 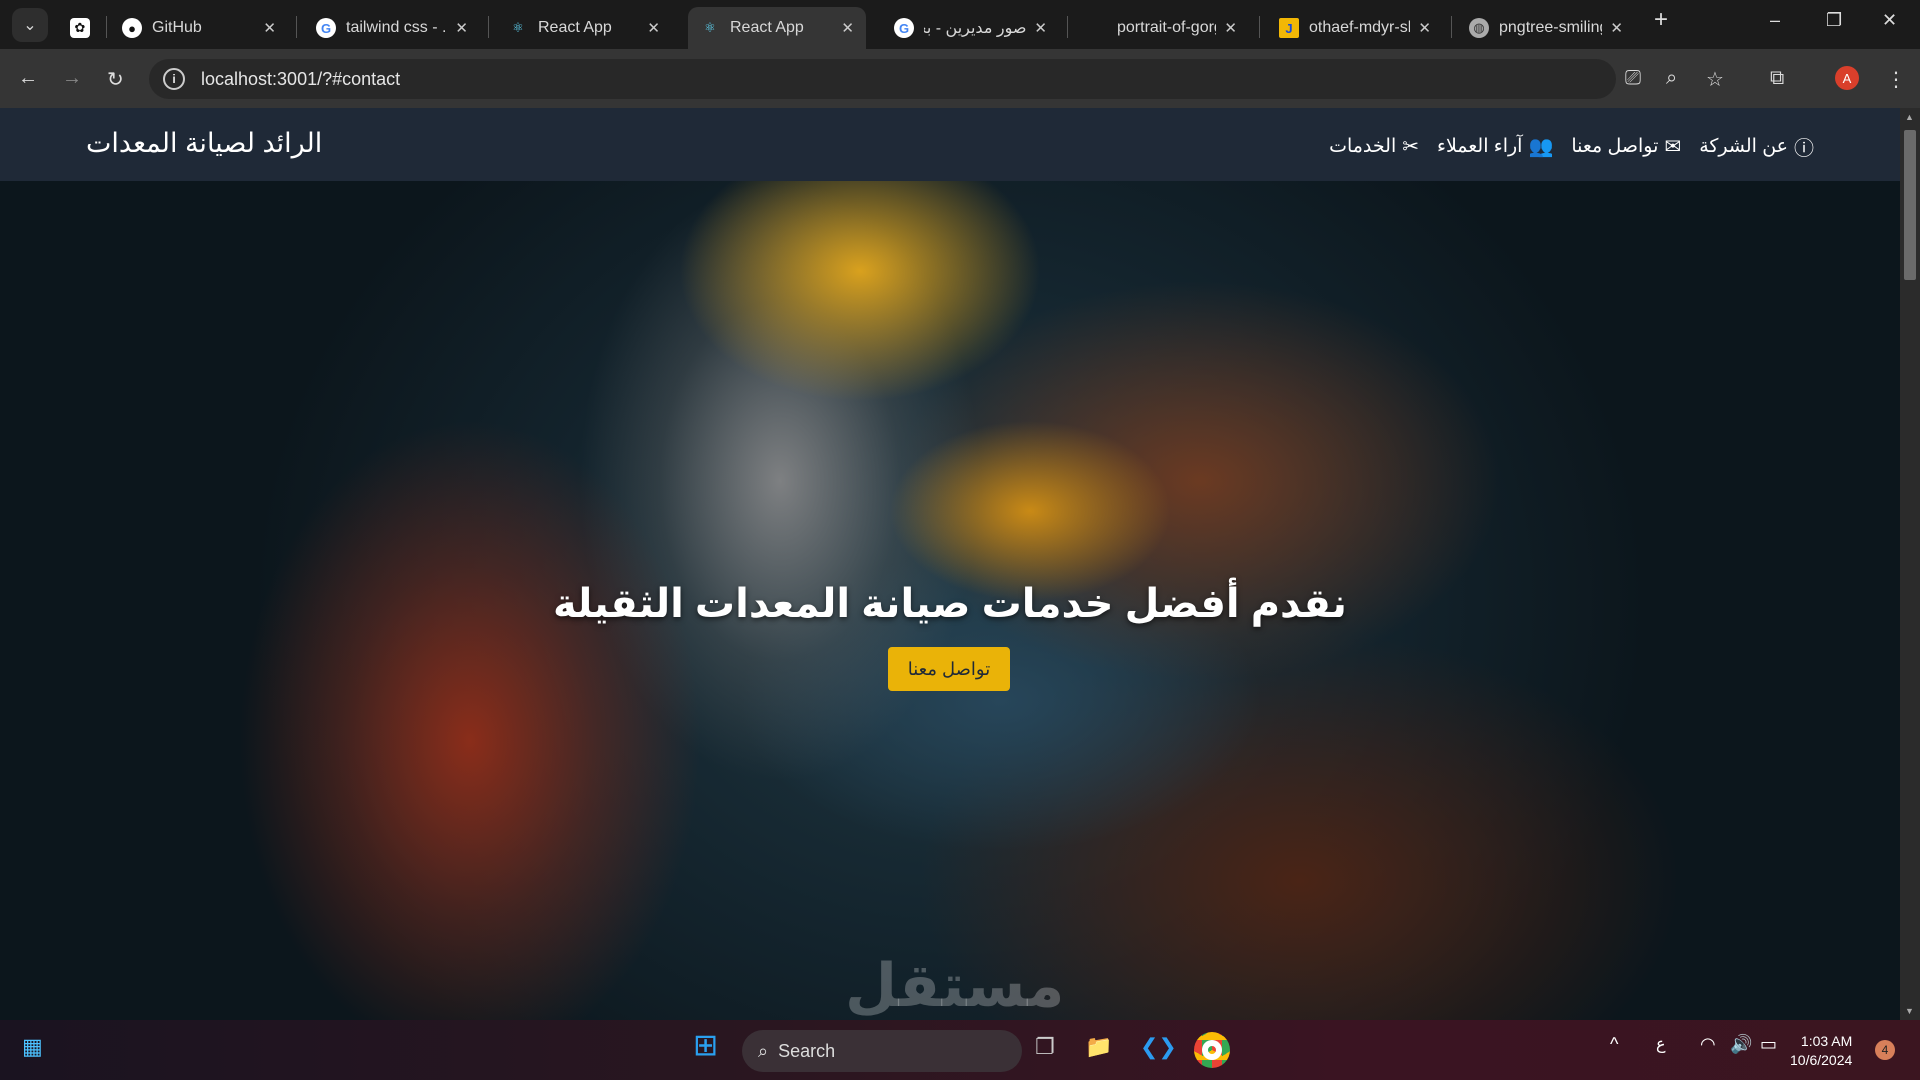 What do you see at coordinates (1756, 146) in the screenshot?
I see `nav-link-about: ⓘ عن الشركة` at bounding box center [1756, 146].